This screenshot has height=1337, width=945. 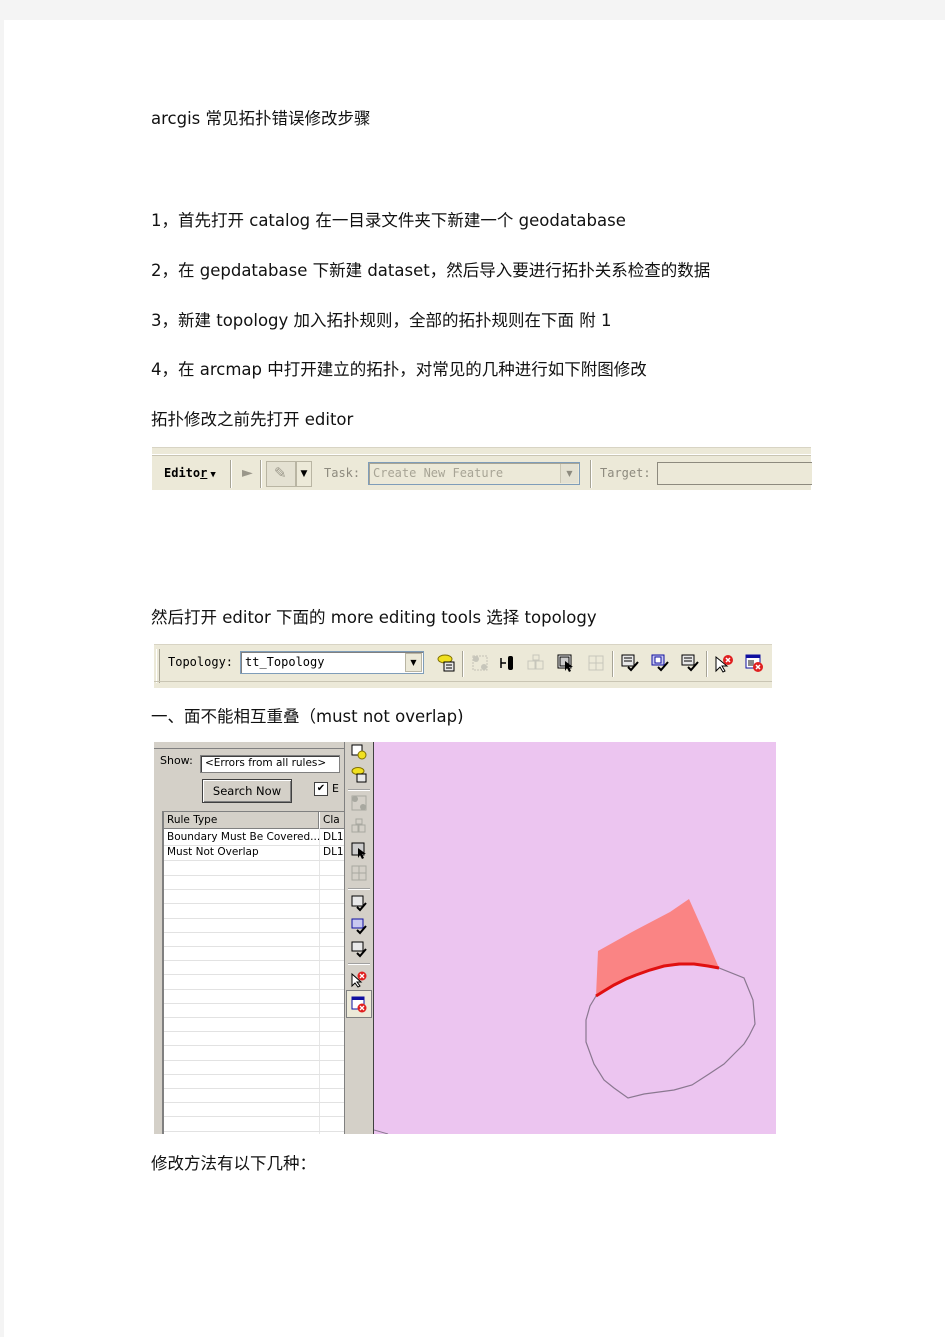 What do you see at coordinates (213, 852) in the screenshot?
I see `rule-type-cell: Must Not Overlap` at bounding box center [213, 852].